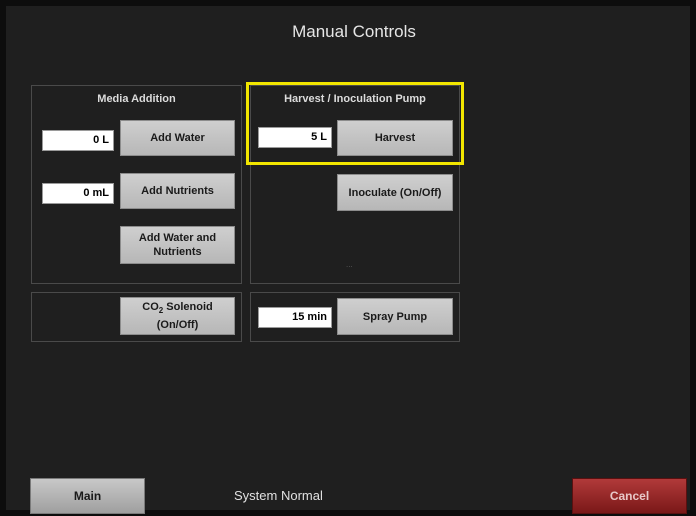 The image size is (696, 516). Describe the element at coordinates (395, 138) in the screenshot. I see `harvest-button: Harvest` at that location.